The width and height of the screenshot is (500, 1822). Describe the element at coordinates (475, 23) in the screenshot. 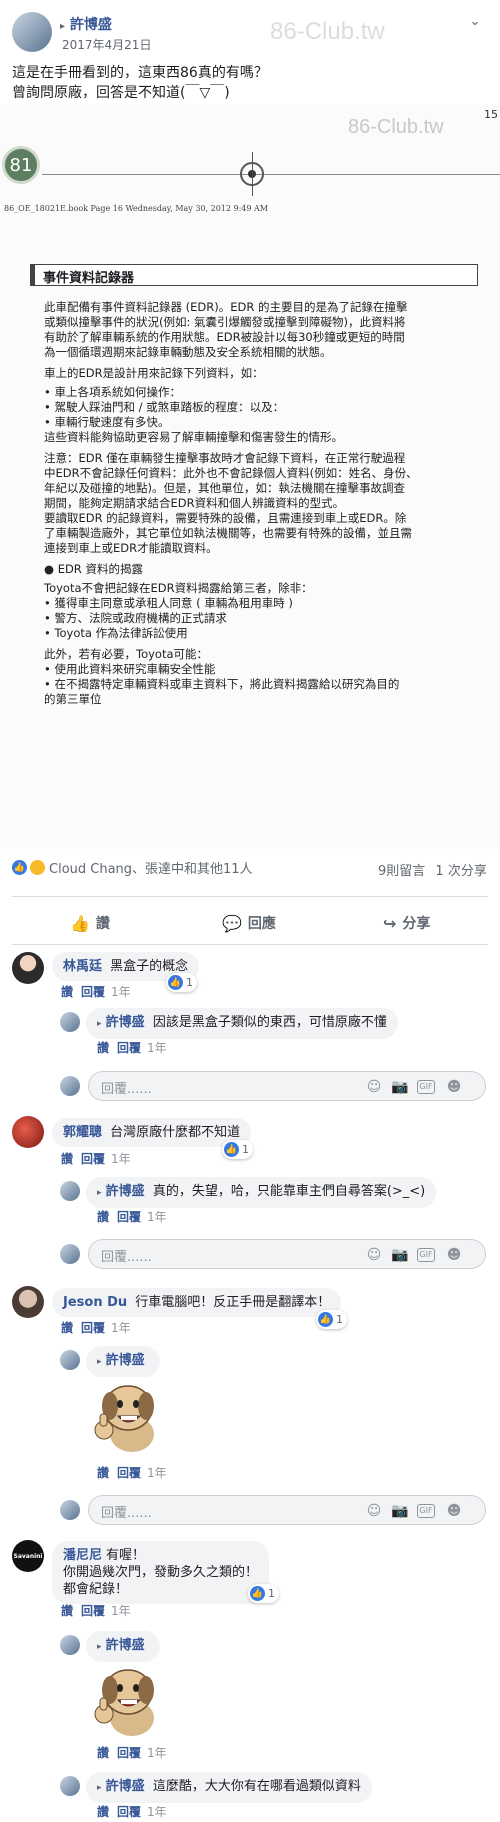

I see `post-options-chevron-icon: ⌄` at that location.